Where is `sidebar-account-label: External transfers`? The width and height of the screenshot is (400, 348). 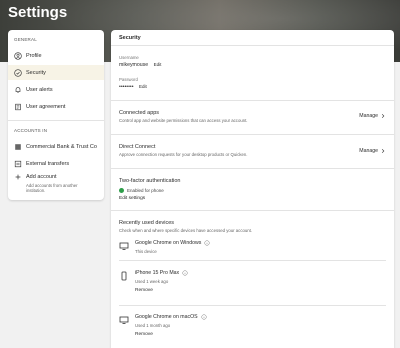 sidebar-account-label: External transfers is located at coordinates (48, 163).